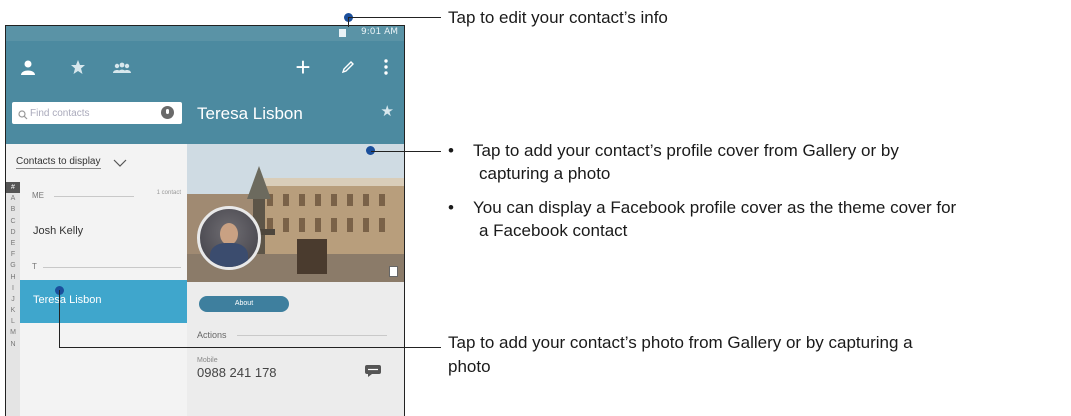  Describe the element at coordinates (13, 332) in the screenshot. I see `alpha-index-item: M` at that location.